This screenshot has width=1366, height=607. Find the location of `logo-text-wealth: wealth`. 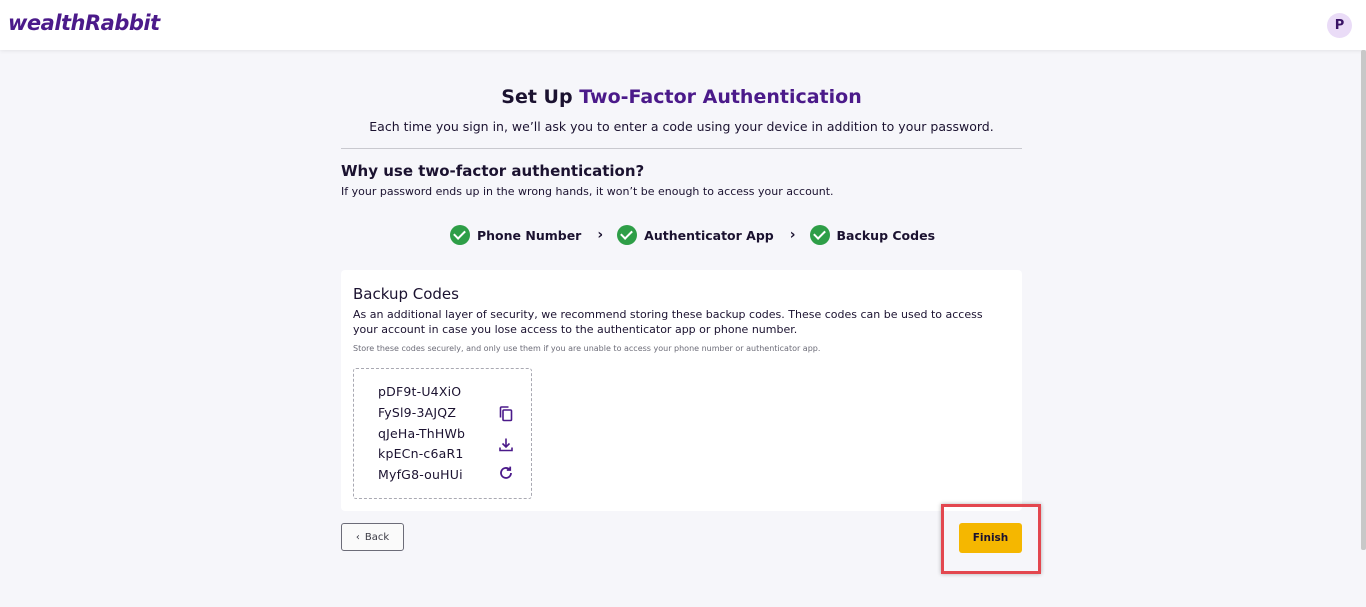

logo-text-wealth: wealth is located at coordinates (47, 23).